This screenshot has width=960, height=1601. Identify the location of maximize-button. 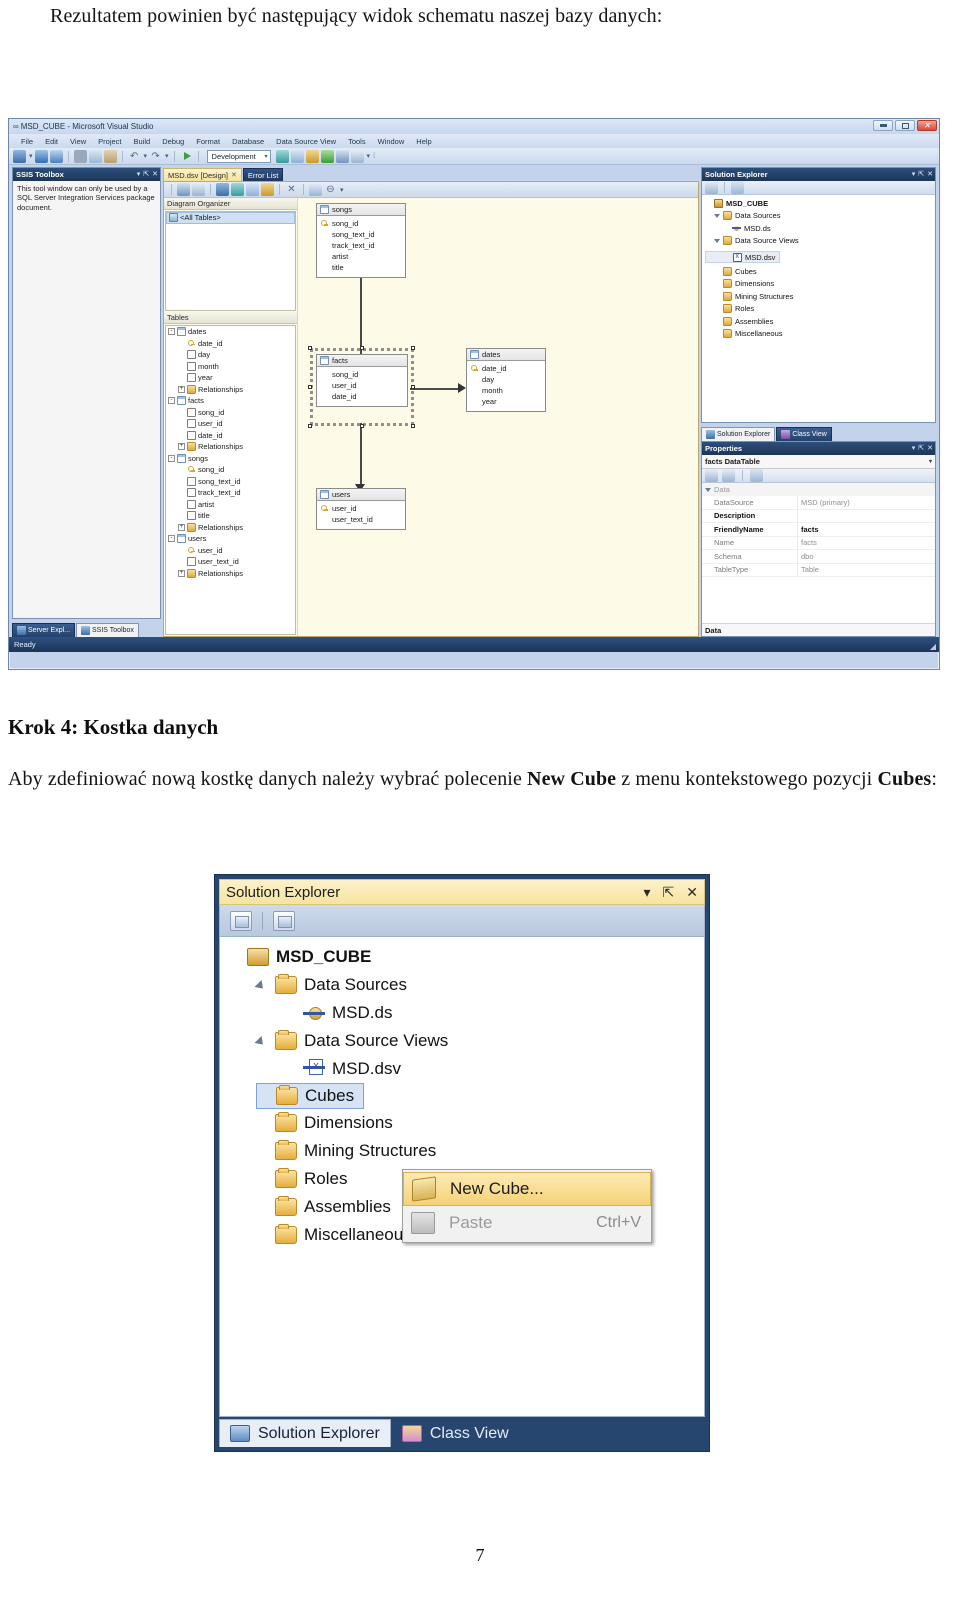
(905, 125).